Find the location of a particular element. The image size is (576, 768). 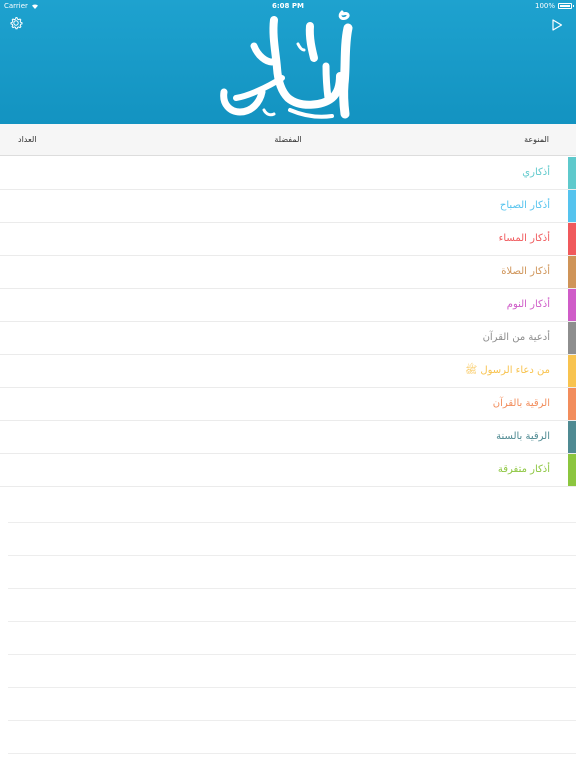

battery-percent: 100% is located at coordinates (544, 6).